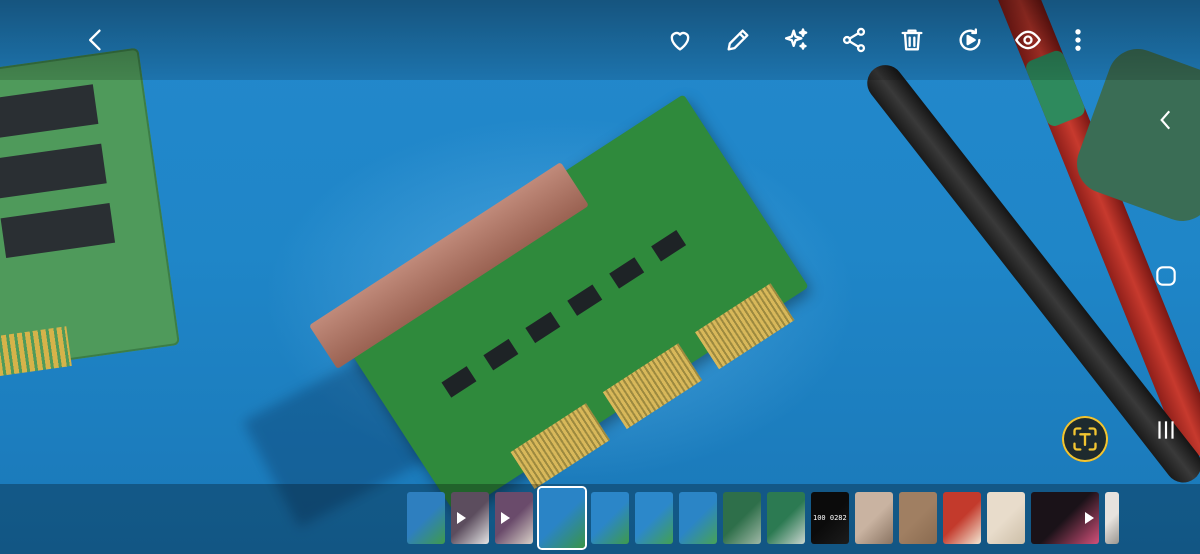 The image size is (1200, 554). What do you see at coordinates (600, 40) in the screenshot?
I see `top-toolbar` at bounding box center [600, 40].